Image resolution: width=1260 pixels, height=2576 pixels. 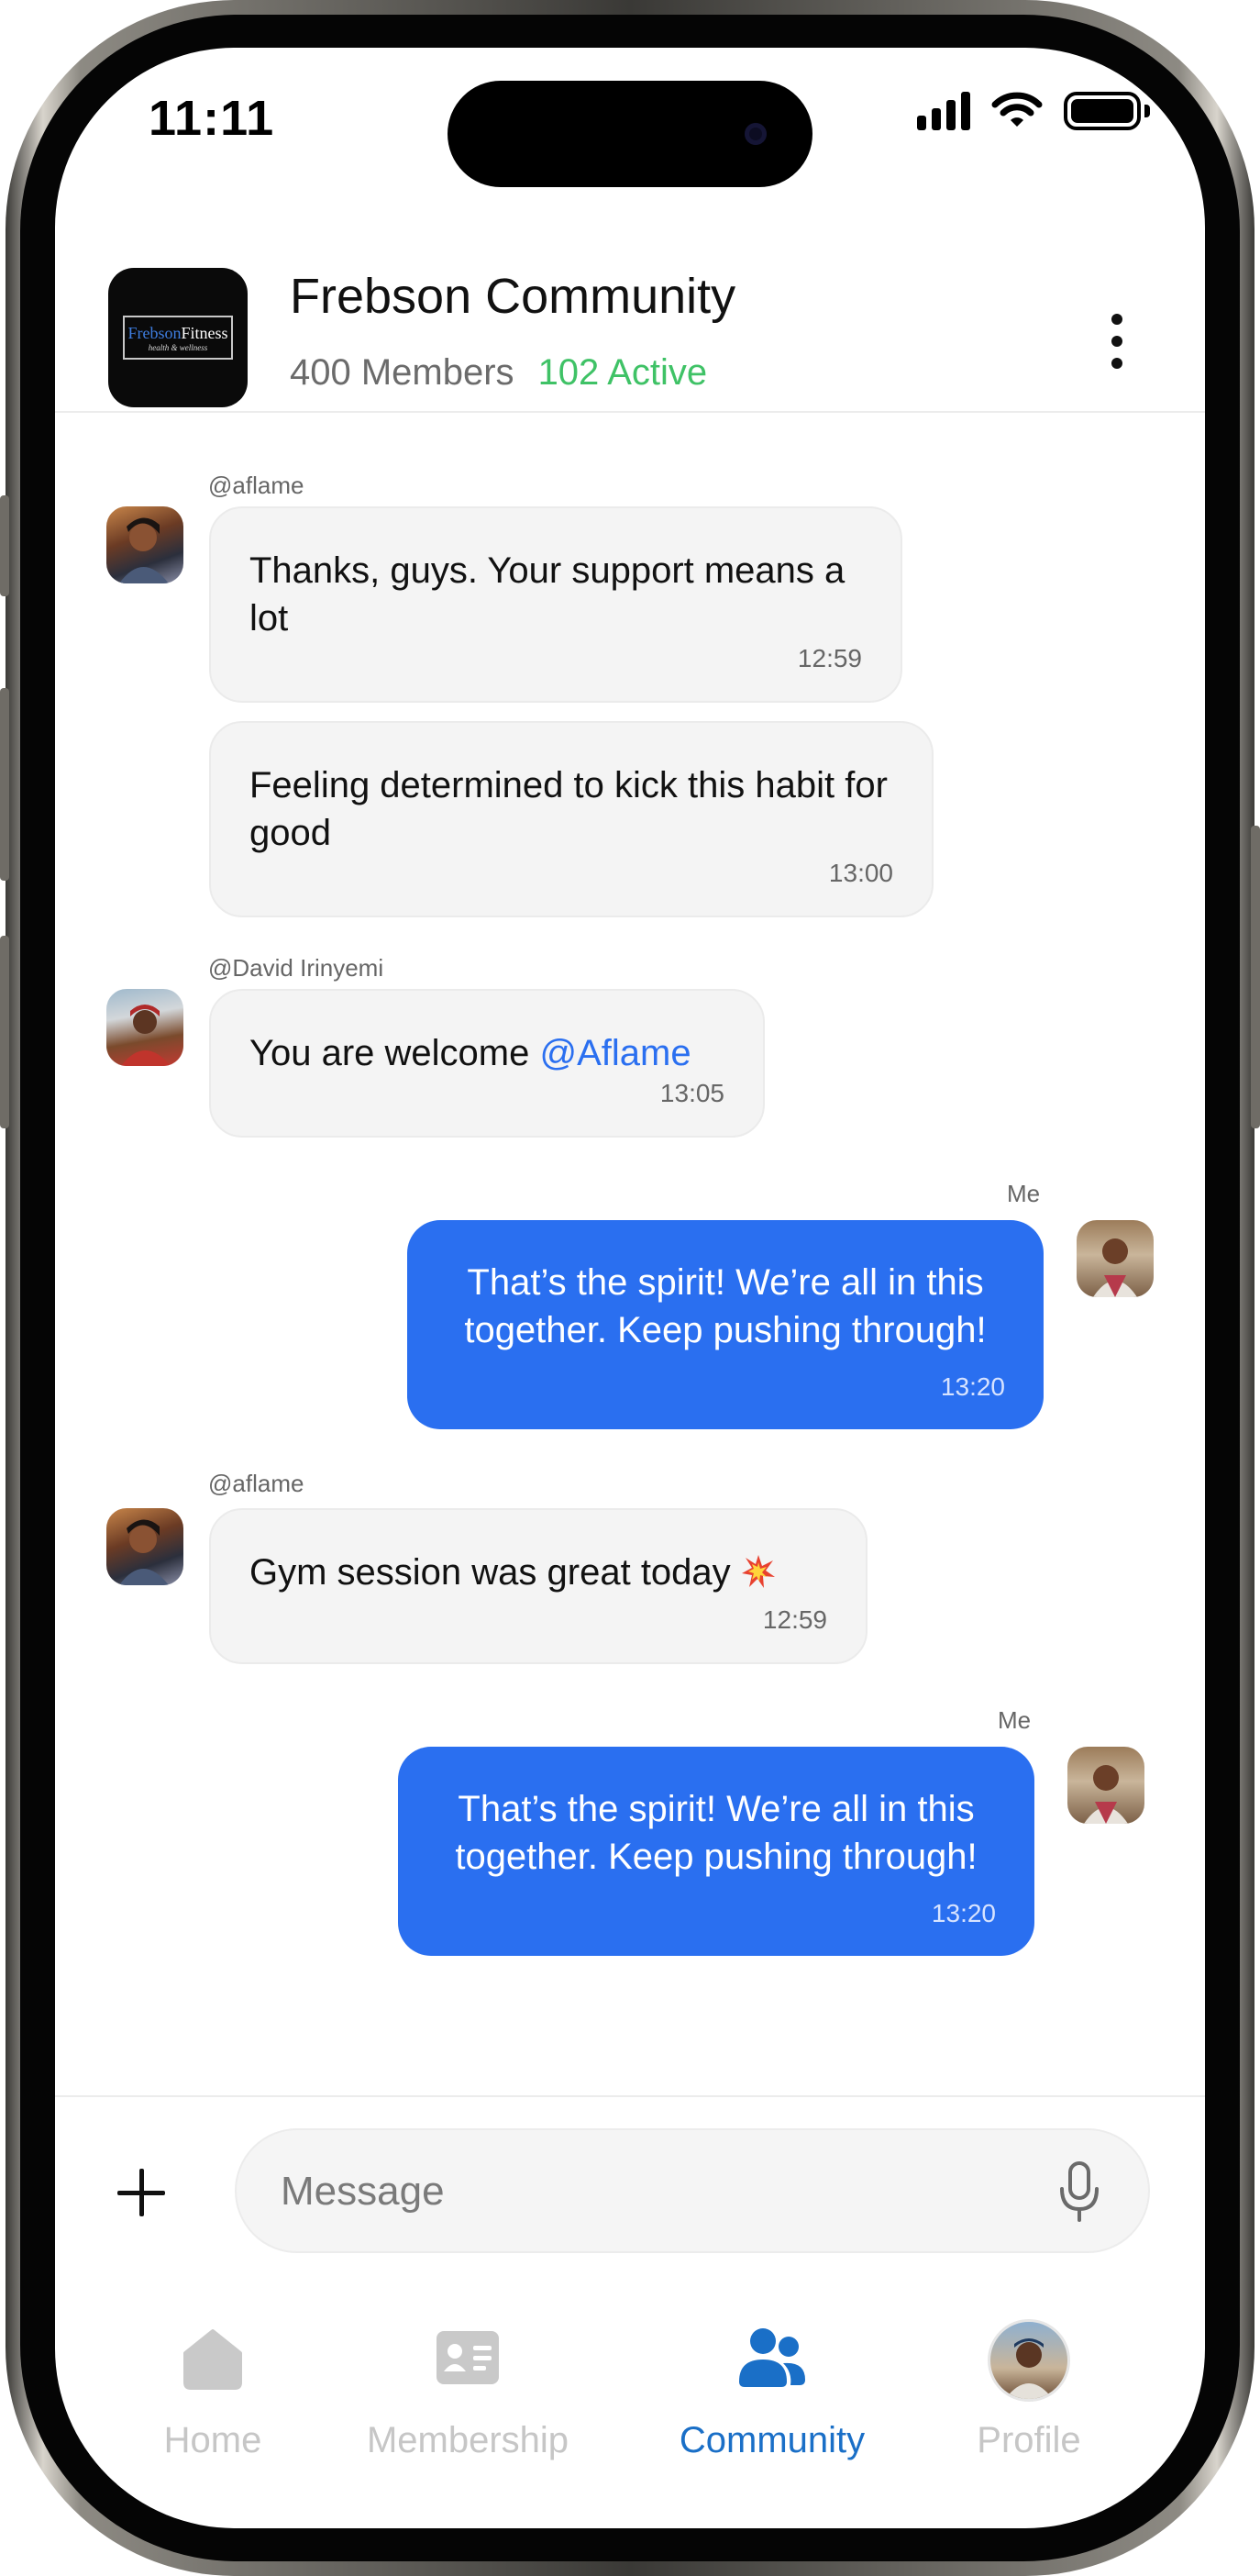 I want to click on message-time: 13:00, so click(x=860, y=873).